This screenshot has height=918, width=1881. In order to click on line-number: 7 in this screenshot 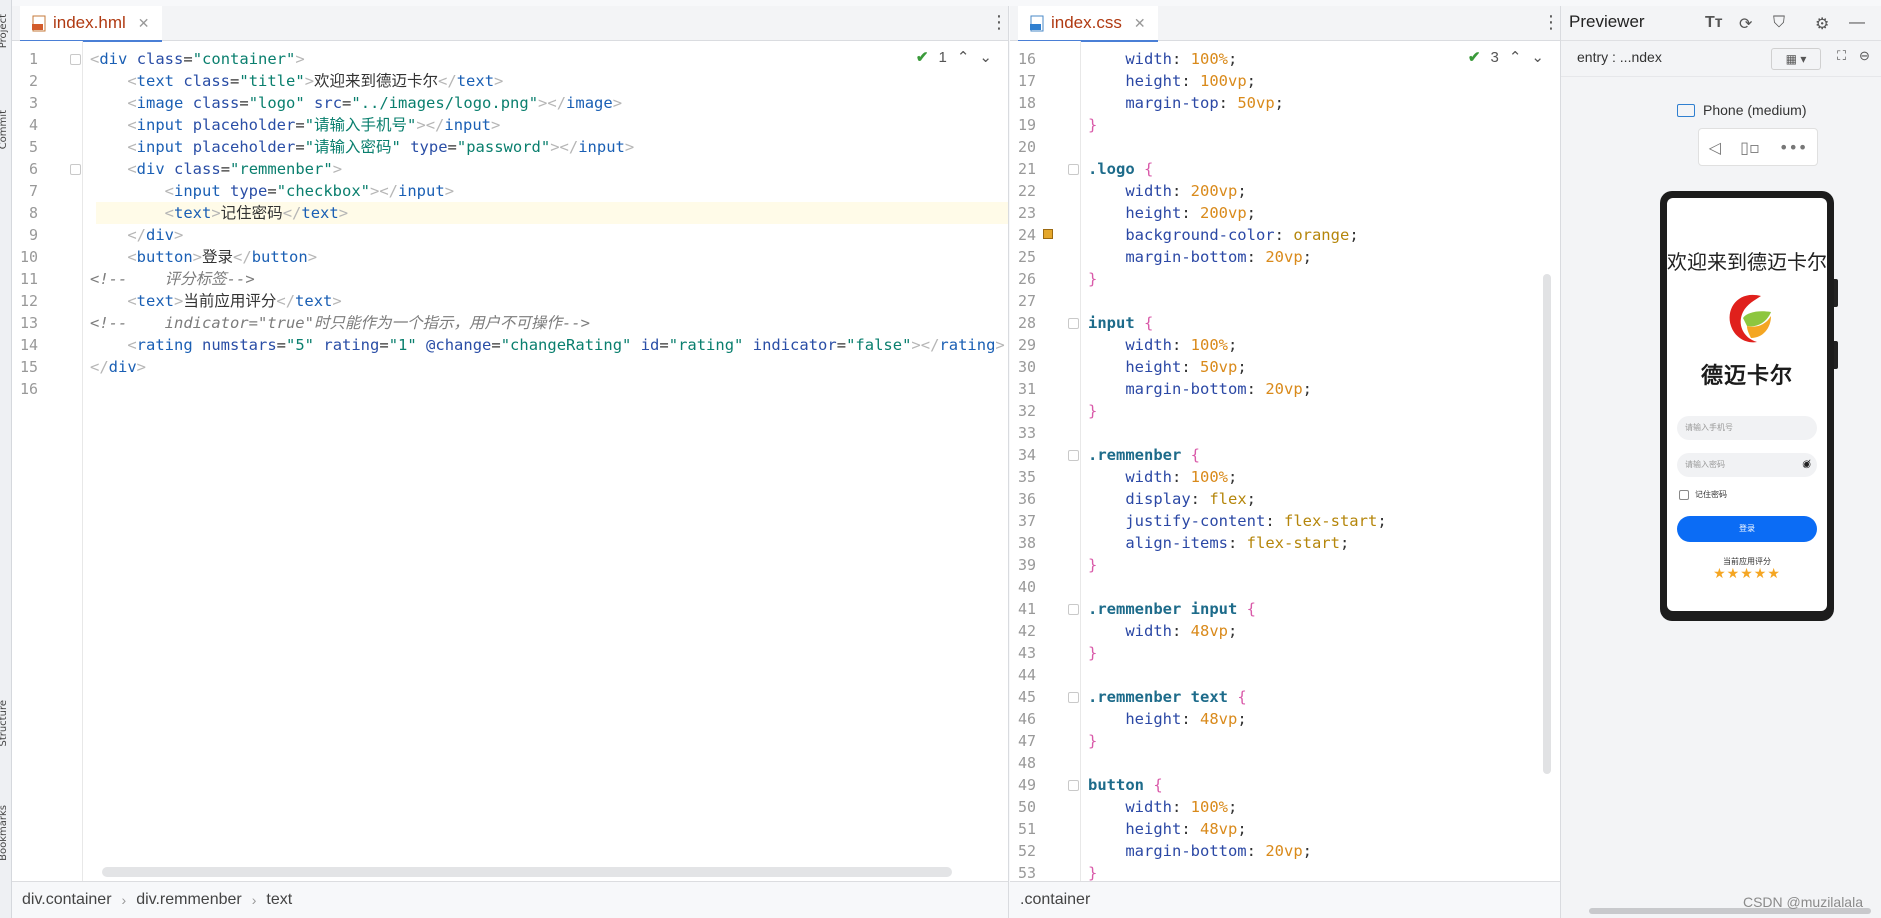, I will do `click(33, 191)`.